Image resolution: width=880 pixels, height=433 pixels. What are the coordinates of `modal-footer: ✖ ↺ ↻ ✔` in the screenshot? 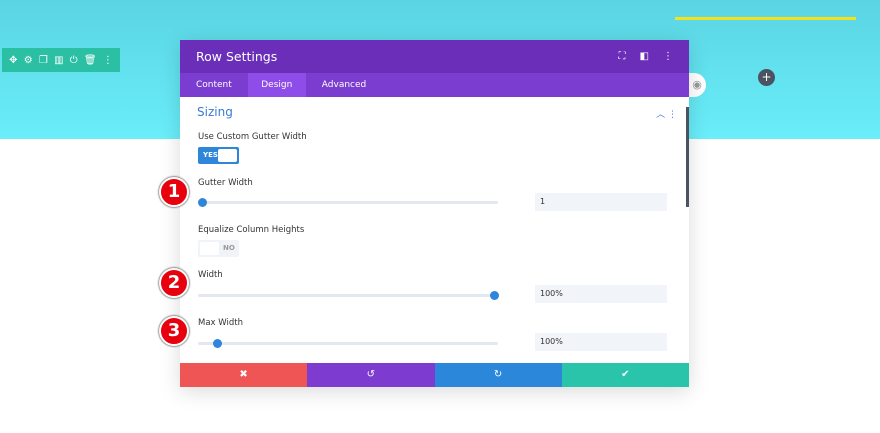 It's located at (434, 375).